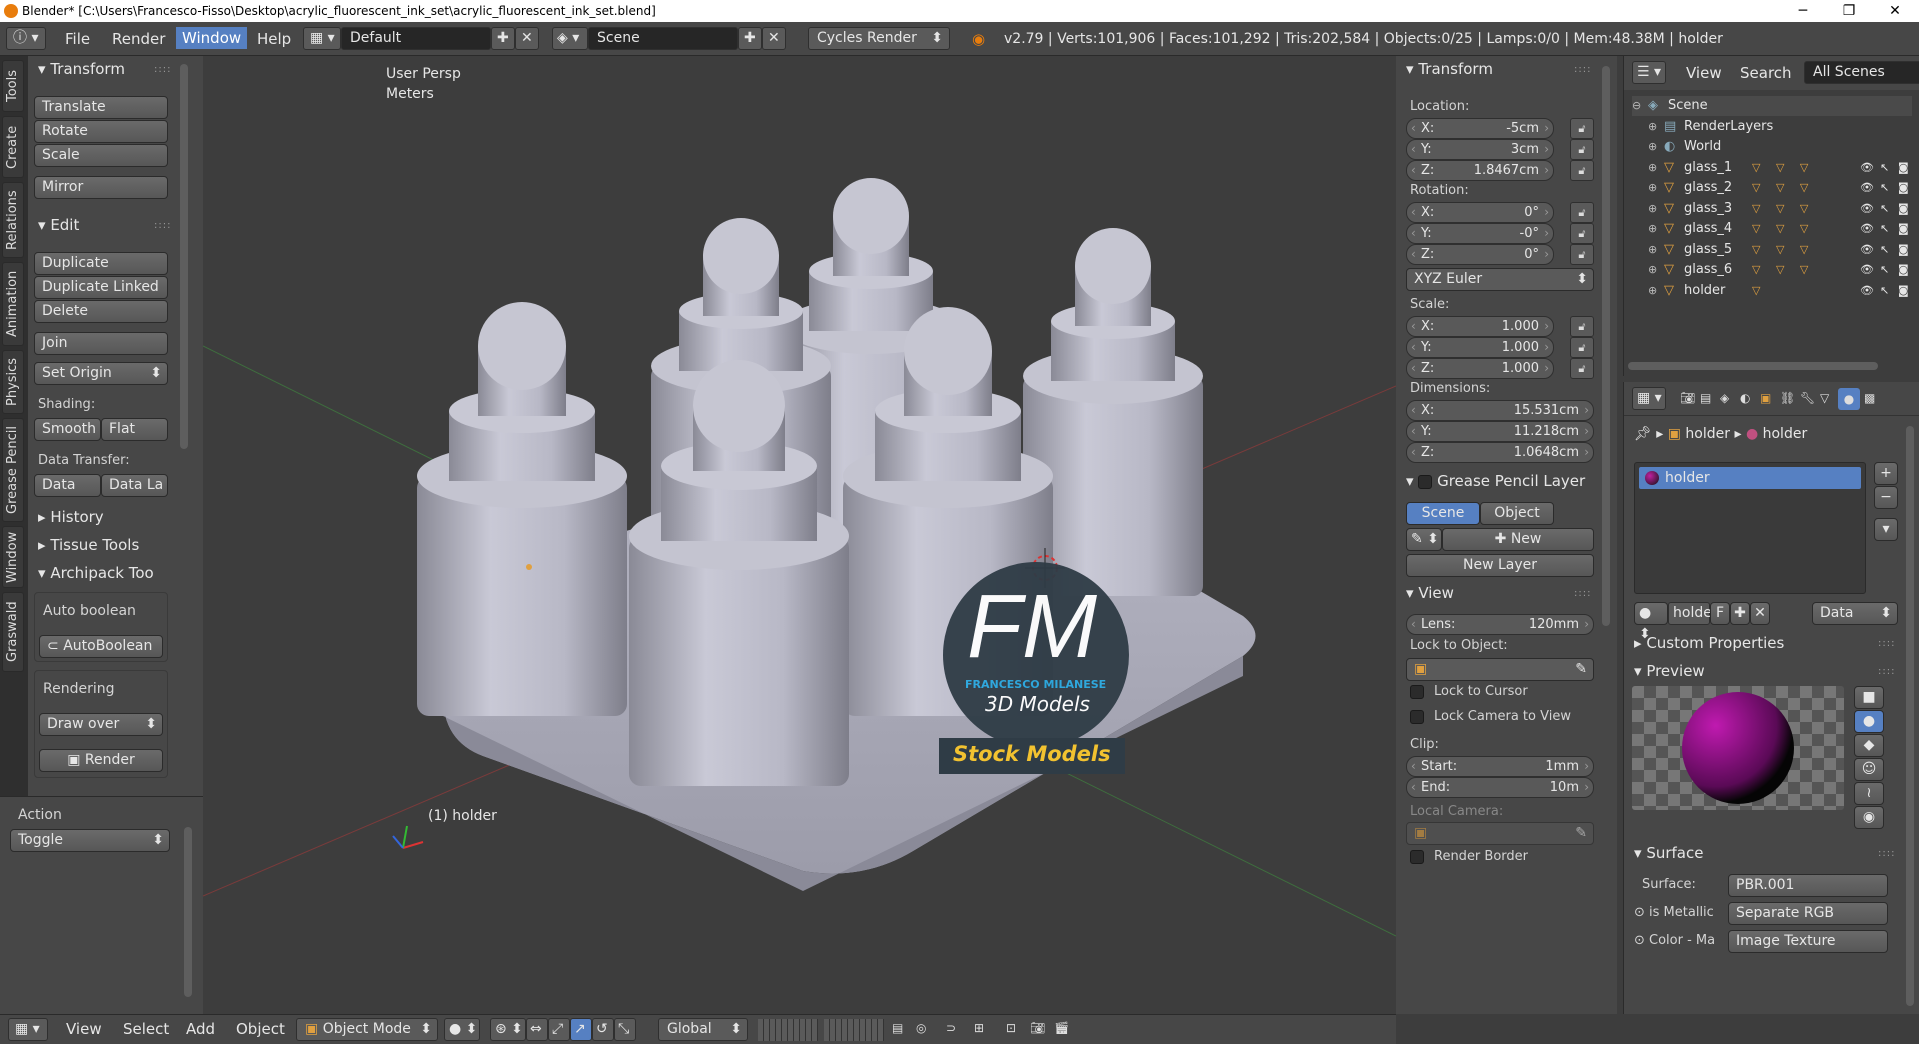 The image size is (1919, 1044). I want to click on outliner-item-glass-1: ⊕ ▽ glass_1 ▽ ▽ ▽ 👁︎ ↖ ◙, so click(1772, 168).